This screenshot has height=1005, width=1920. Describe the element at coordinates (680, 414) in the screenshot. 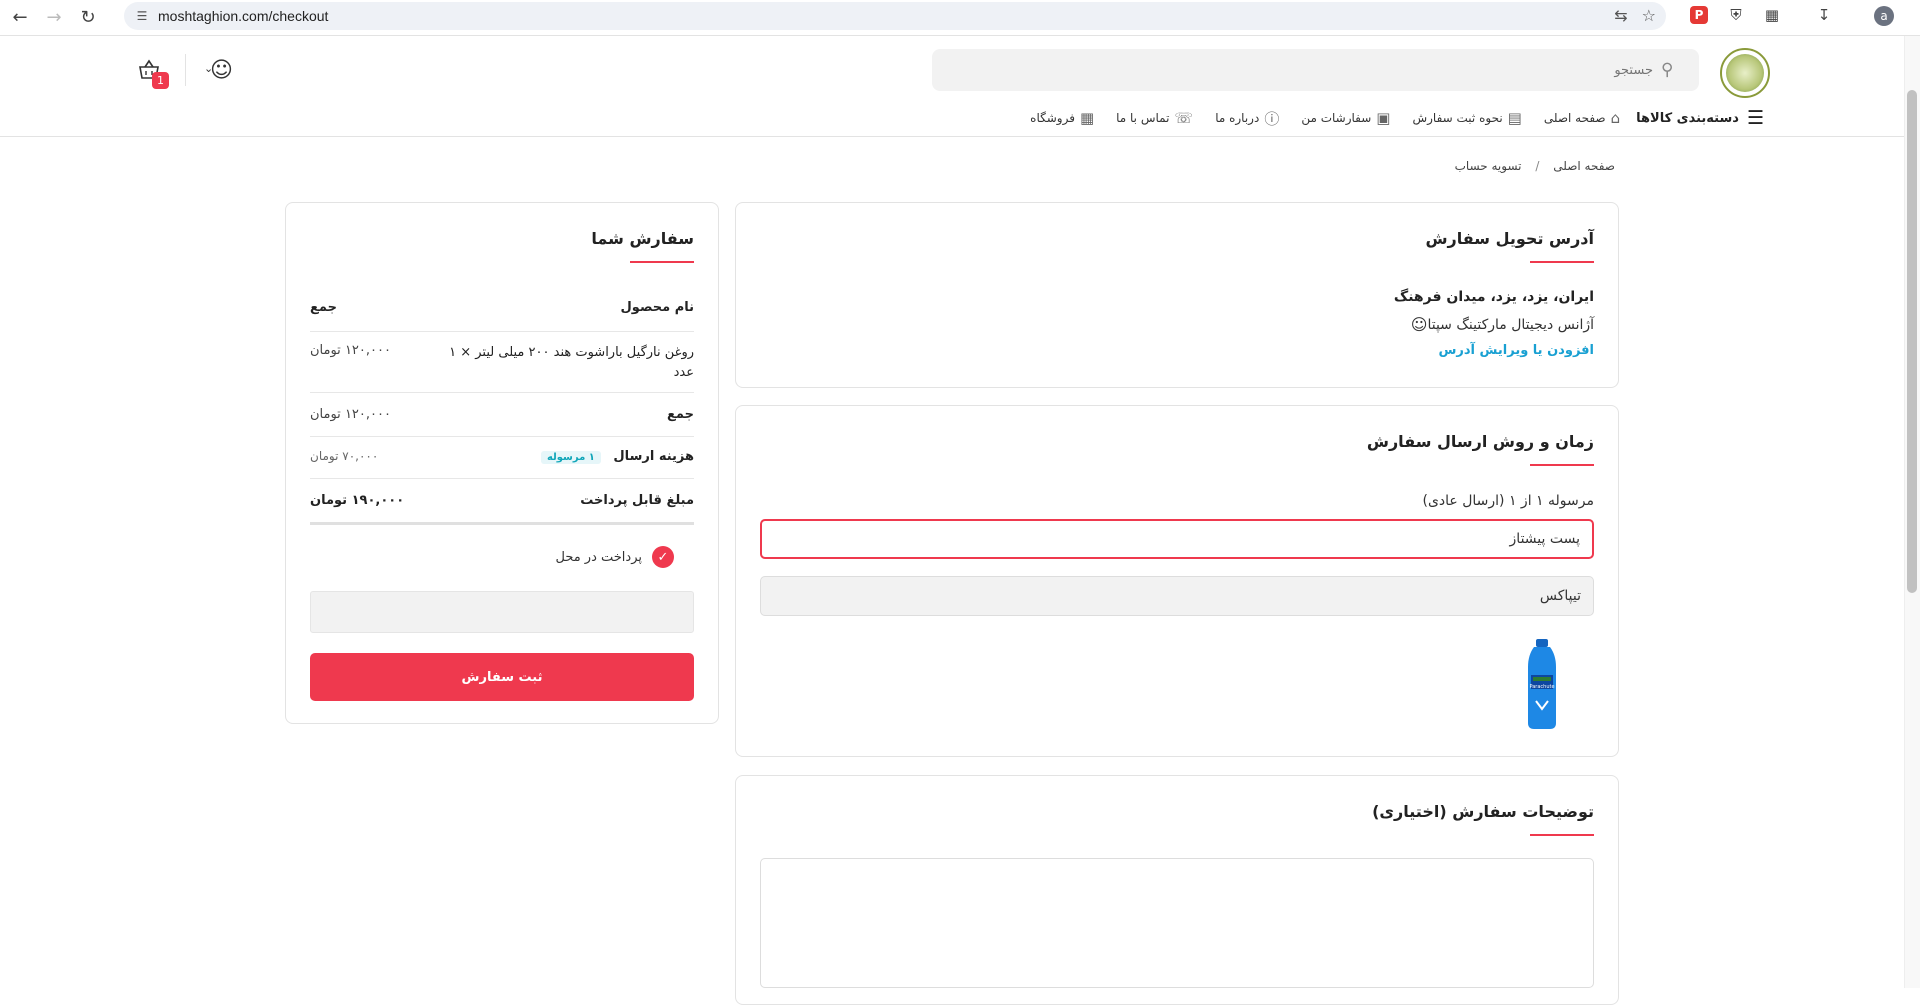

I see `subtotal-label: جمع` at that location.